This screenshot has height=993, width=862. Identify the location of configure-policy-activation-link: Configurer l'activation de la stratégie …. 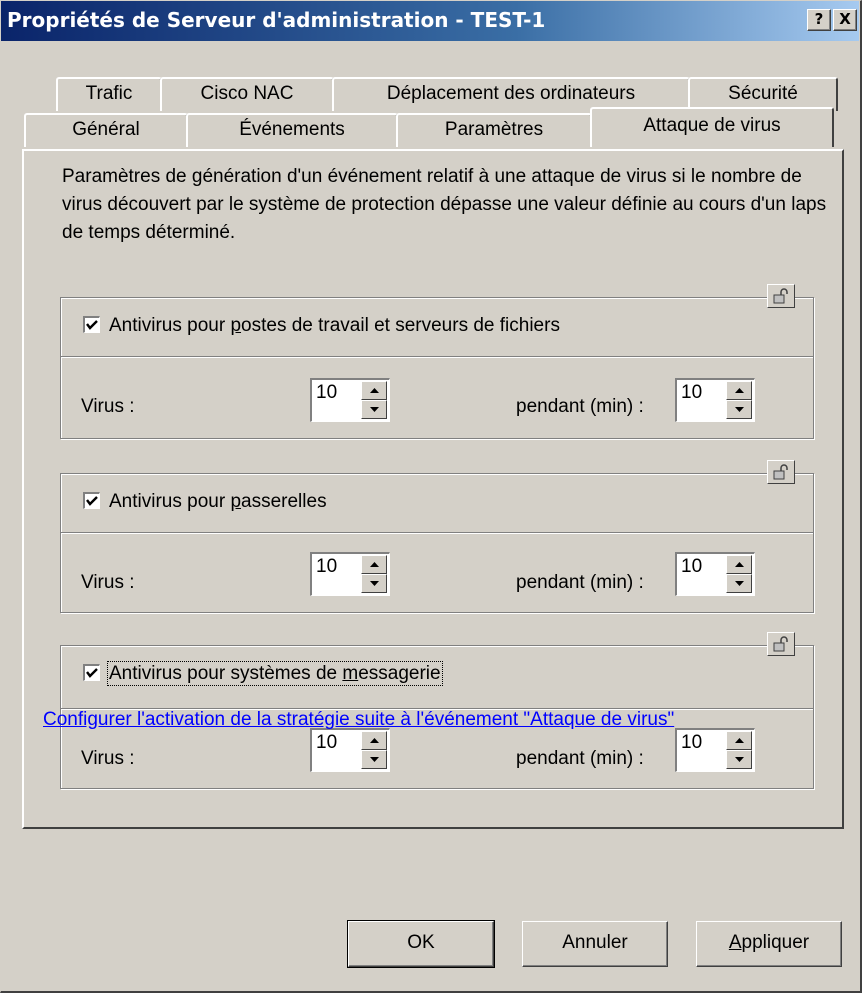
(358, 720).